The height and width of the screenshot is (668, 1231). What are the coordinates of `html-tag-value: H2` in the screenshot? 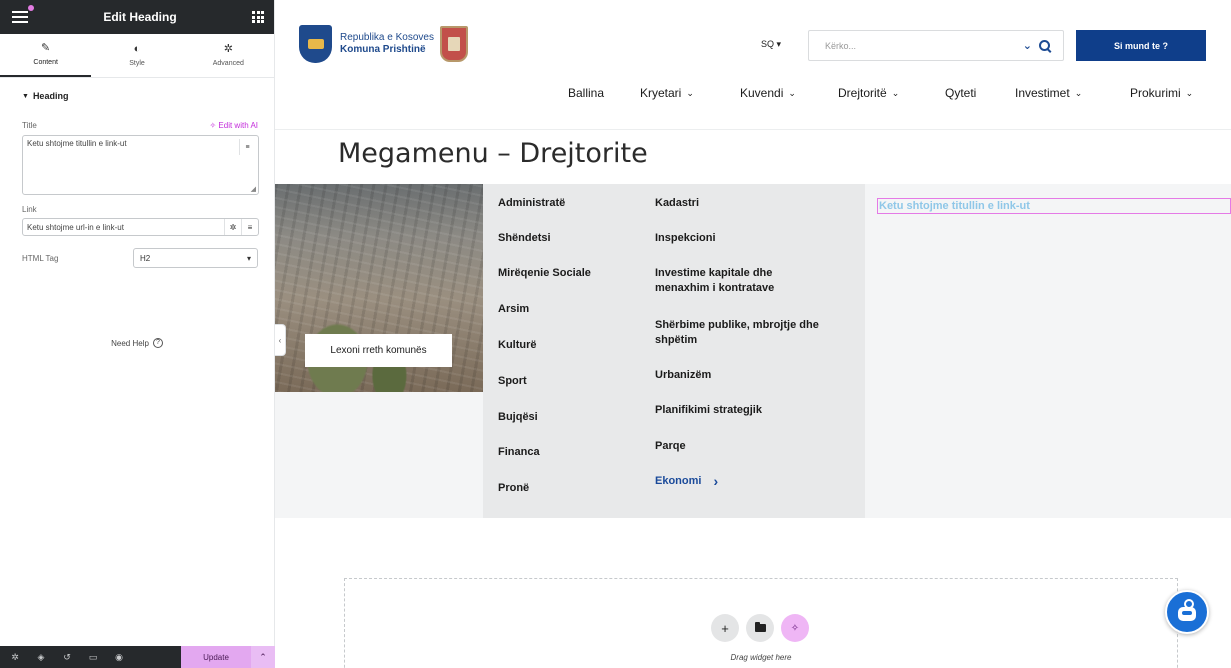 It's located at (145, 258).